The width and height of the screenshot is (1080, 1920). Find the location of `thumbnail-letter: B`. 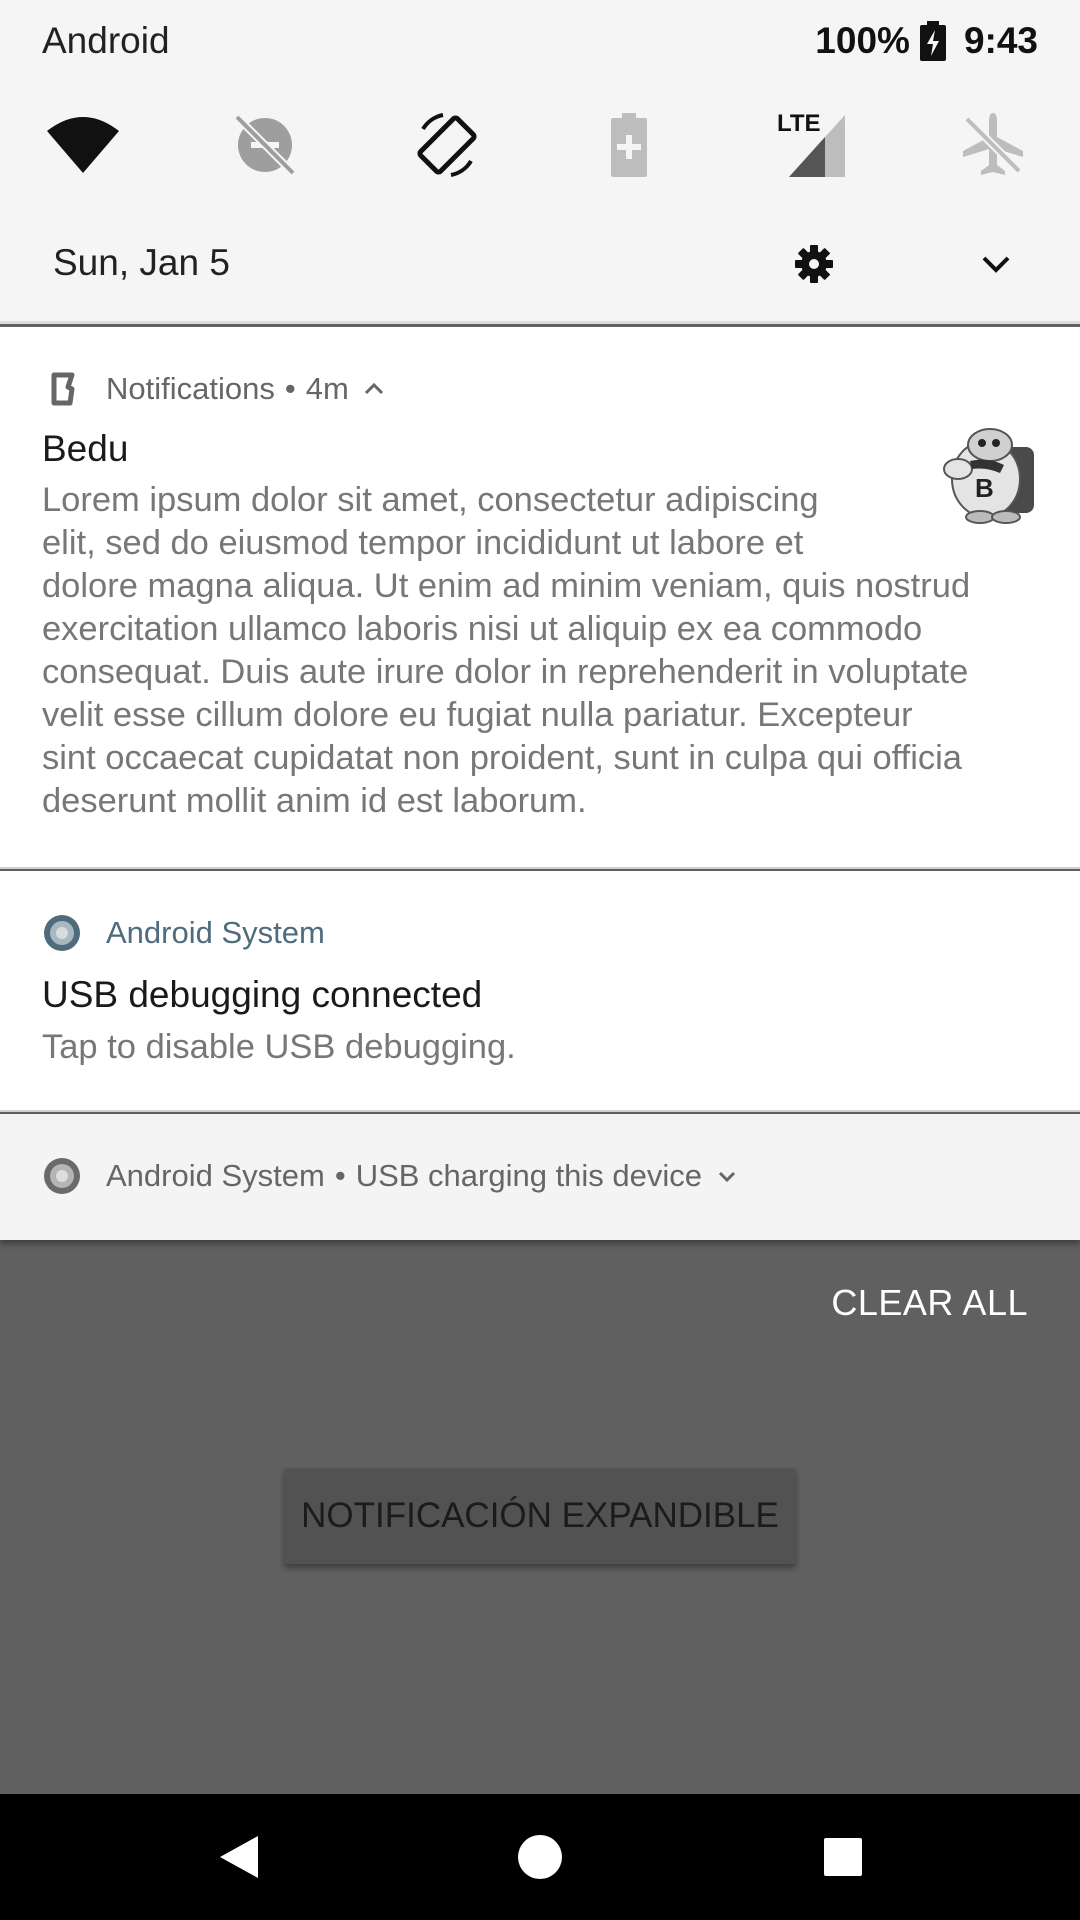

thumbnail-letter: B is located at coordinates (984, 488).